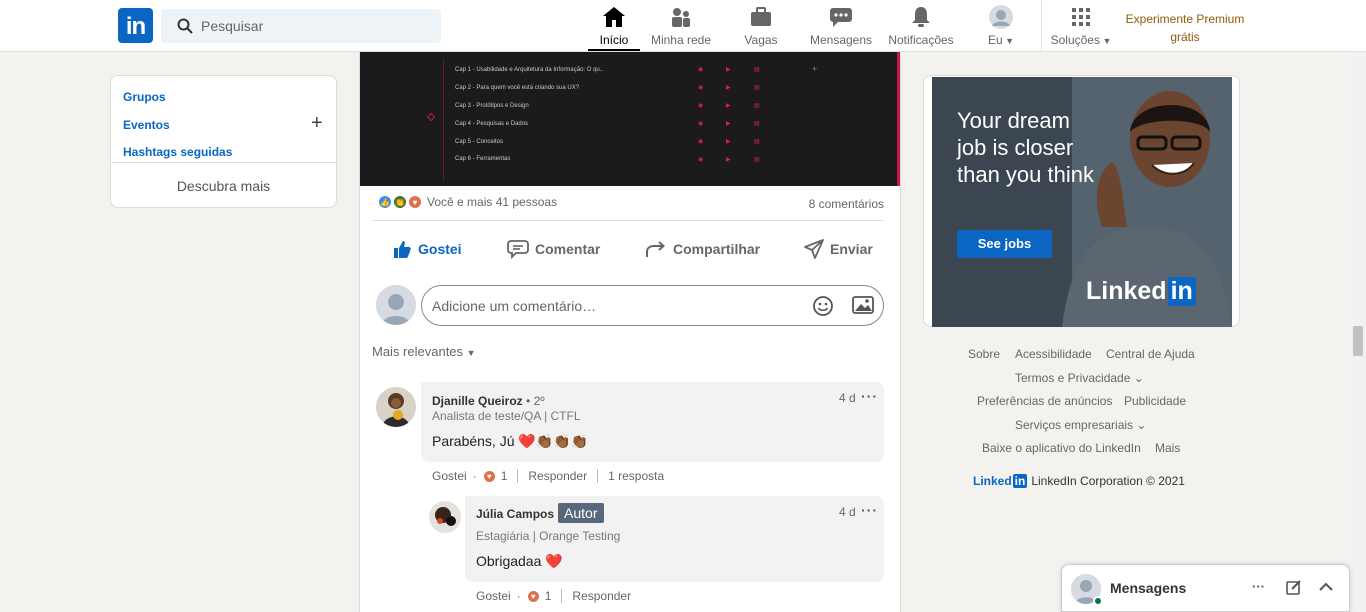 The image size is (1366, 612). What do you see at coordinates (185, 26) in the screenshot?
I see `search-icon` at bounding box center [185, 26].